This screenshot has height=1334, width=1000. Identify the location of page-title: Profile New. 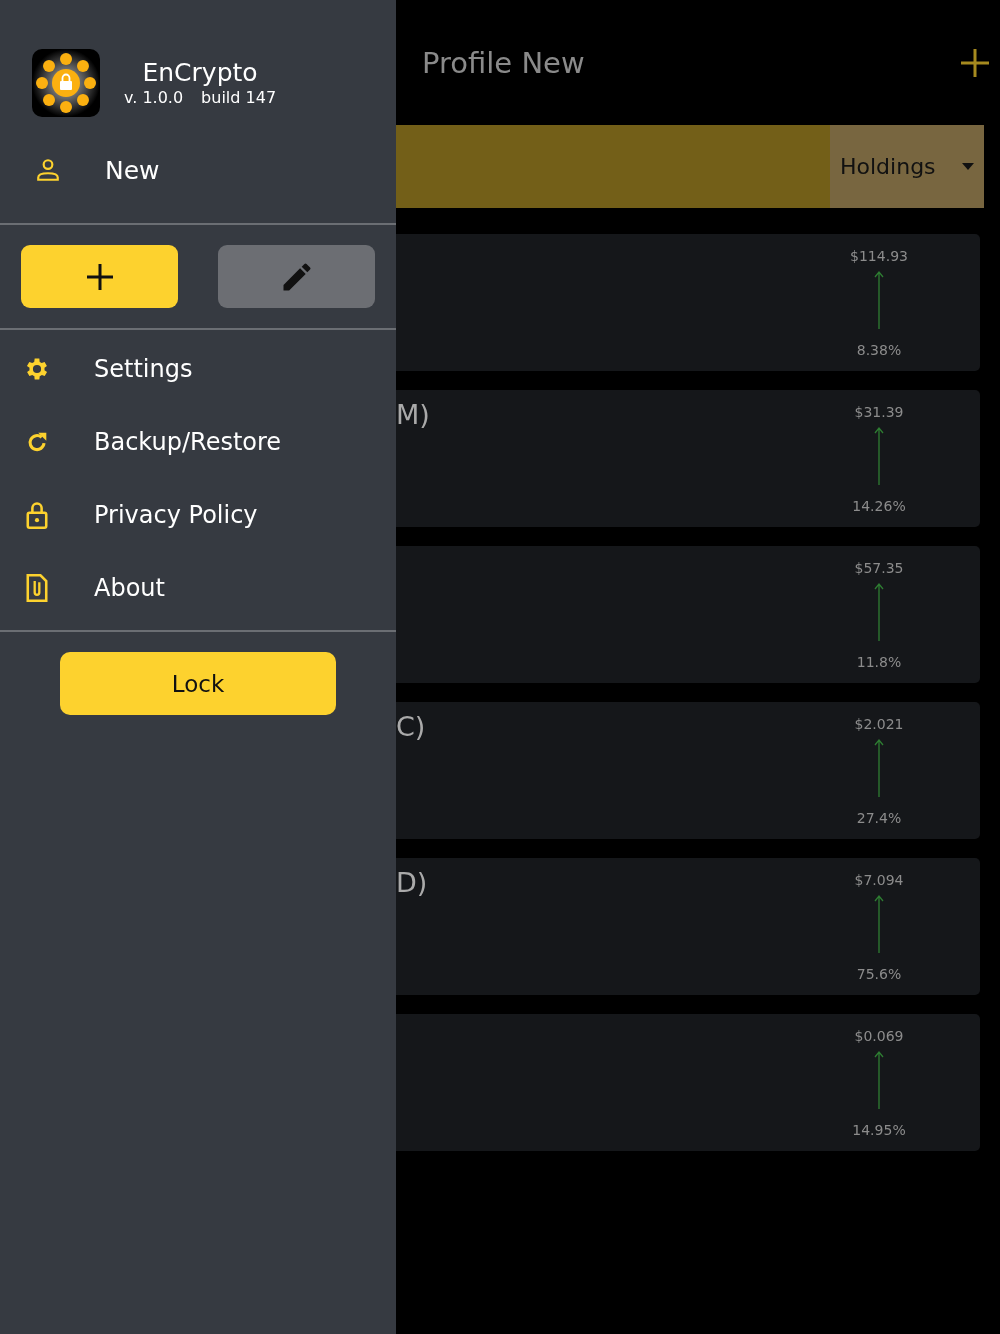
(503, 62).